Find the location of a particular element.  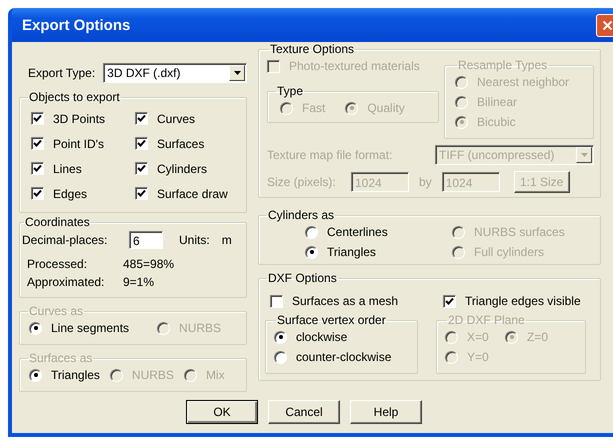

dialog-button: Help is located at coordinates (386, 412).